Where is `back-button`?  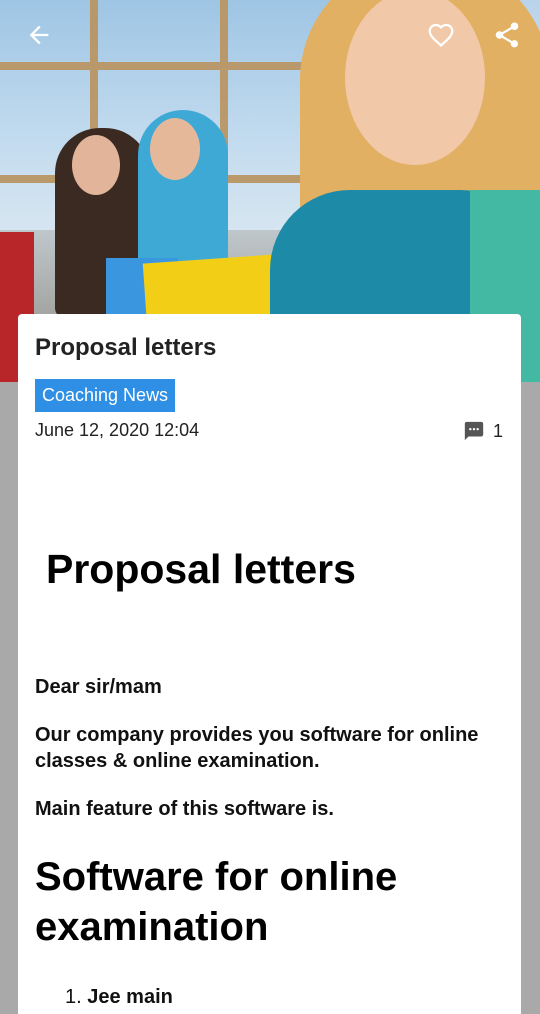 back-button is located at coordinates (39, 35).